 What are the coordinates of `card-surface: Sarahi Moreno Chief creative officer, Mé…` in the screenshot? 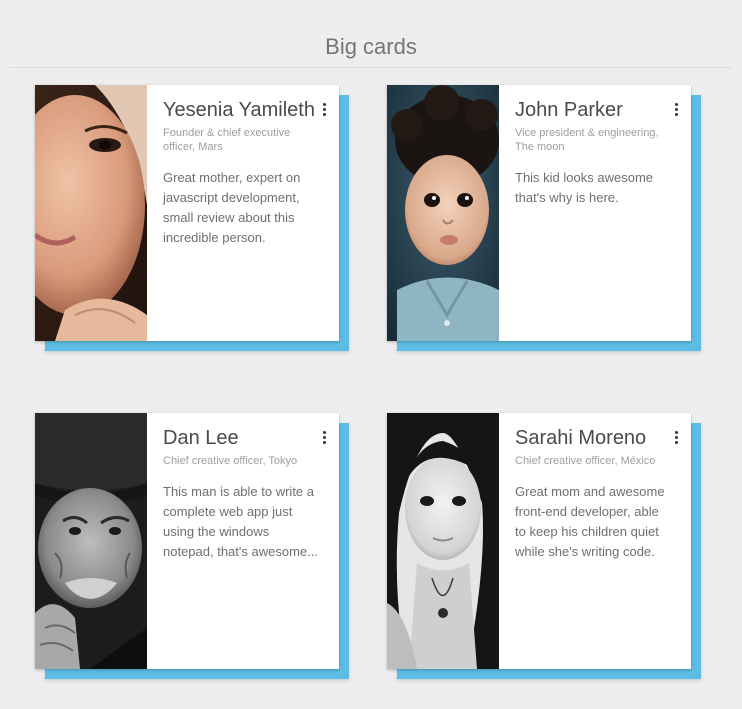 It's located at (539, 541).